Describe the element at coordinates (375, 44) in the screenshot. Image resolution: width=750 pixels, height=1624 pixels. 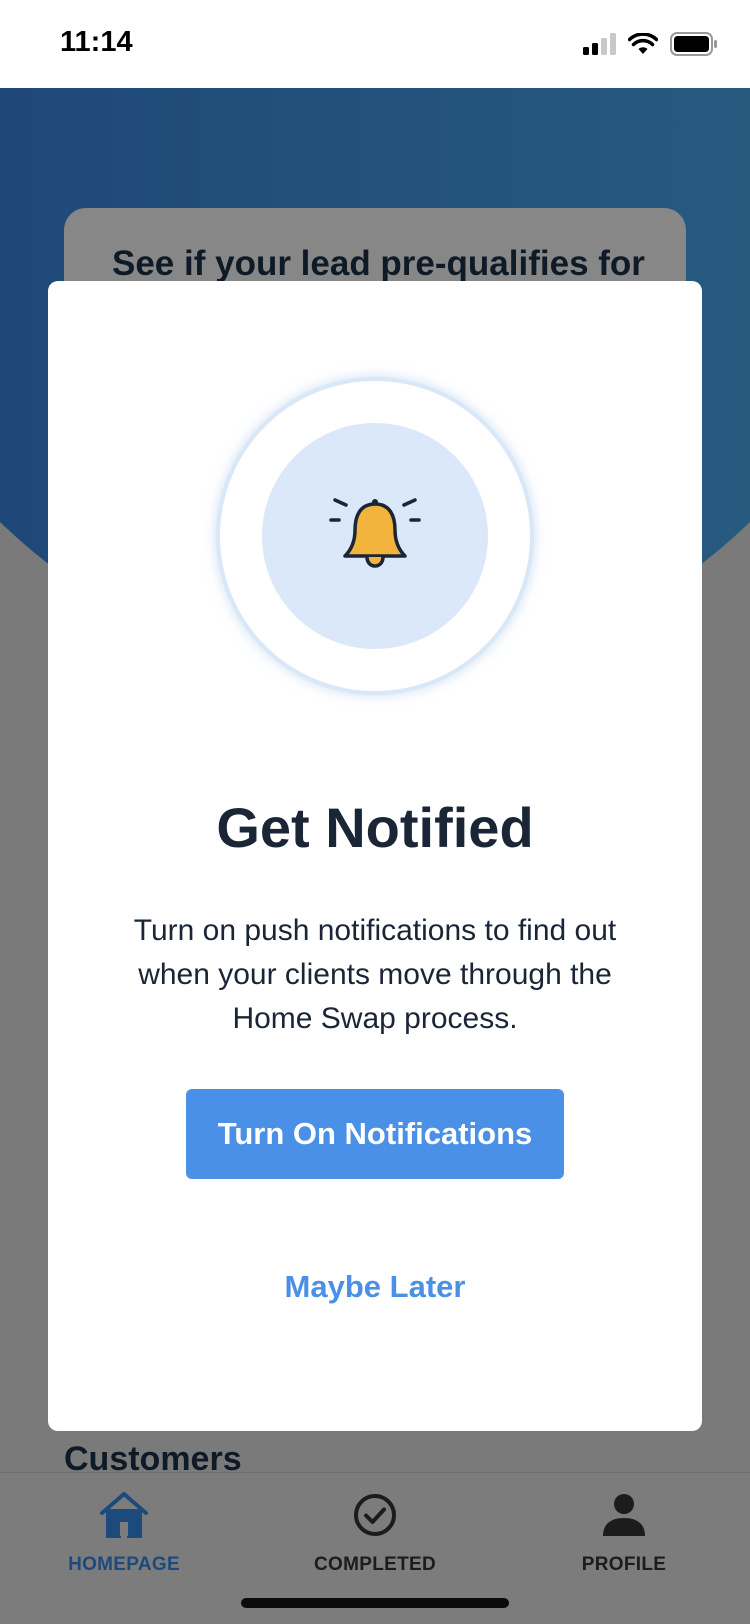
I see `status-bar: 11:14` at that location.